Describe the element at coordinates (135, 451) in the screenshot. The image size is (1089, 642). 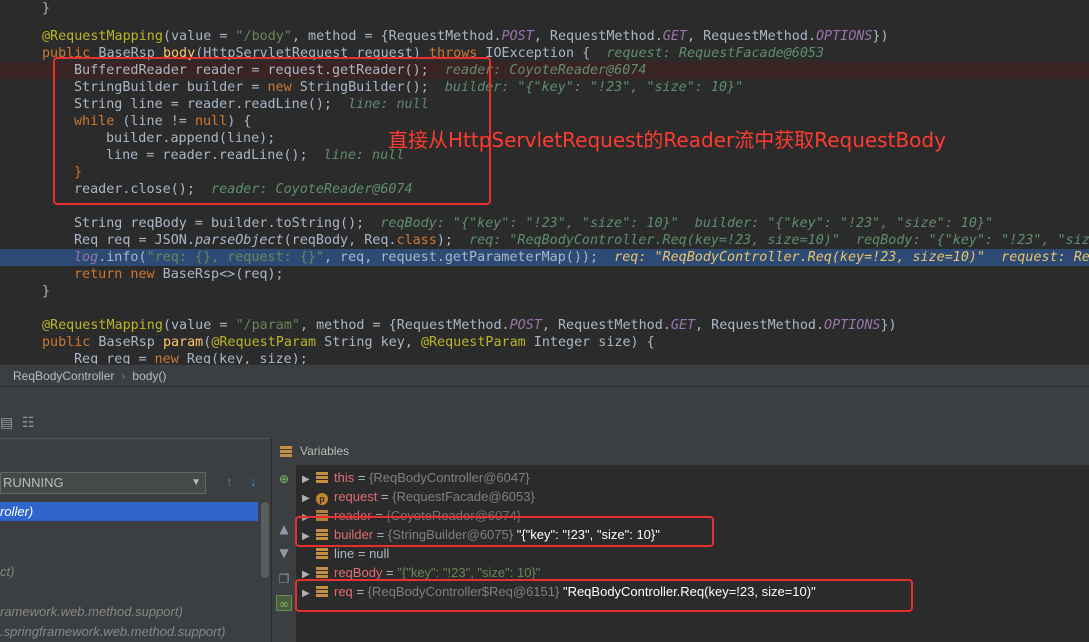
I see `frames-header` at that location.